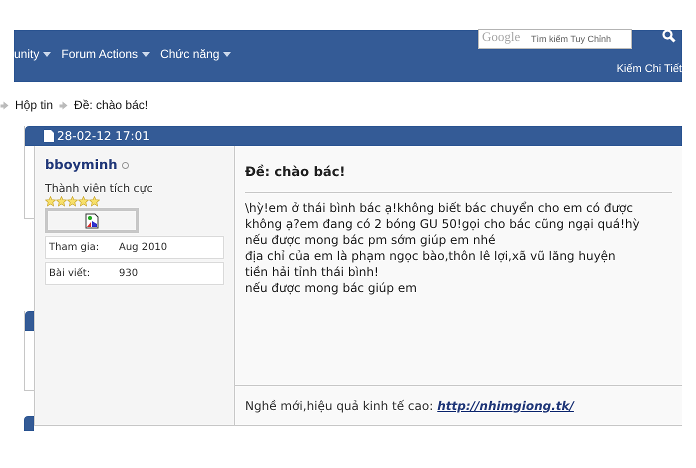 The height and width of the screenshot is (468, 696). What do you see at coordinates (99, 188) in the screenshot?
I see `user-rank: Thành viên tích cực` at bounding box center [99, 188].